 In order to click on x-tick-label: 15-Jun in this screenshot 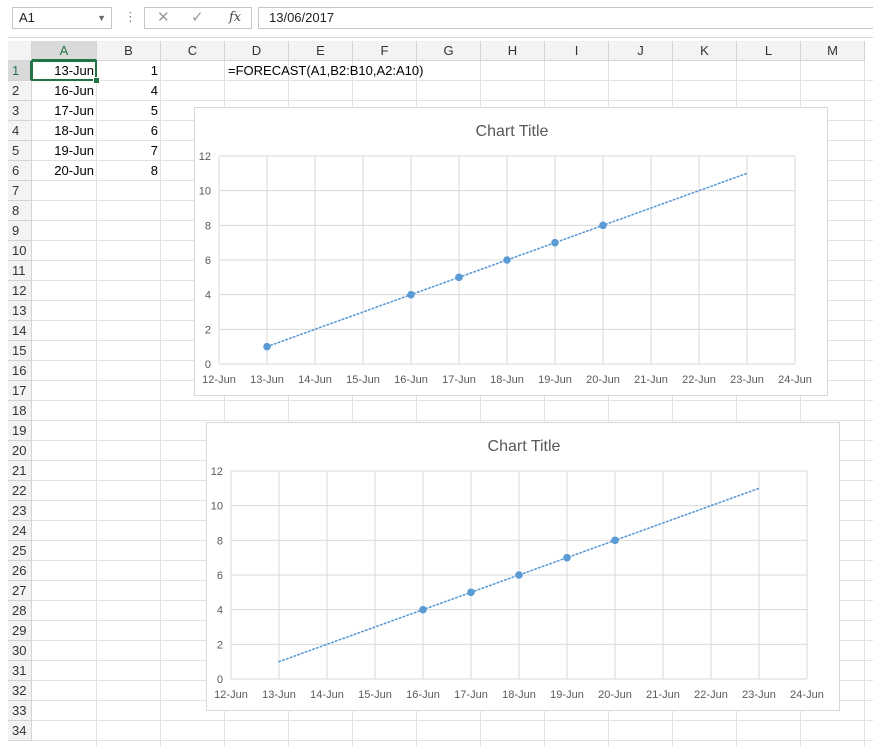, I will do `click(363, 380)`.